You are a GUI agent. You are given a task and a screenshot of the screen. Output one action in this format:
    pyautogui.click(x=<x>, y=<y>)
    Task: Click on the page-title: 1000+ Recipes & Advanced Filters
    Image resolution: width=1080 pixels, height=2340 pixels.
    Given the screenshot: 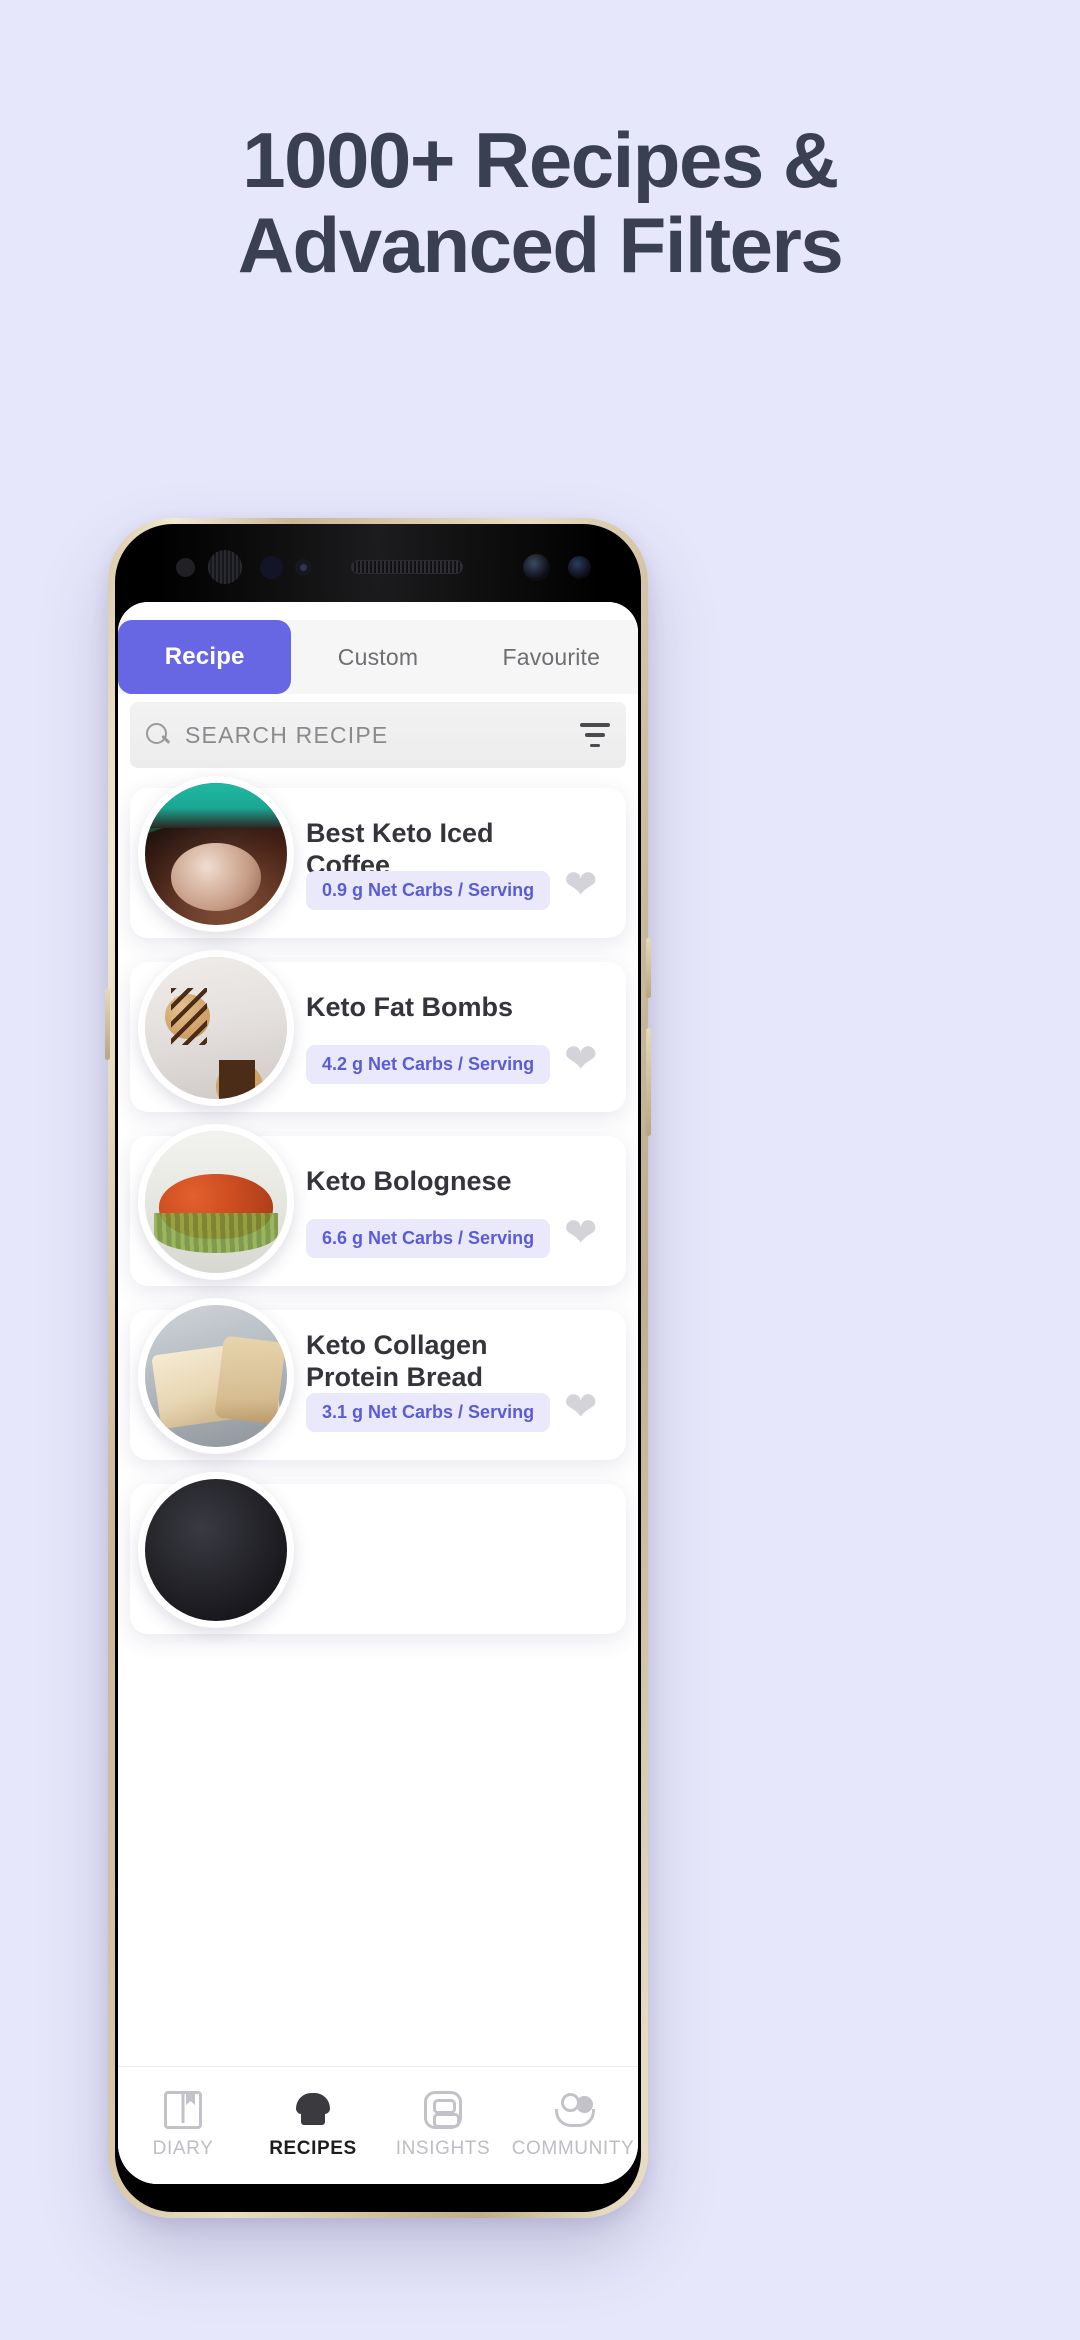 What is the action you would take?
    pyautogui.click(x=540, y=203)
    